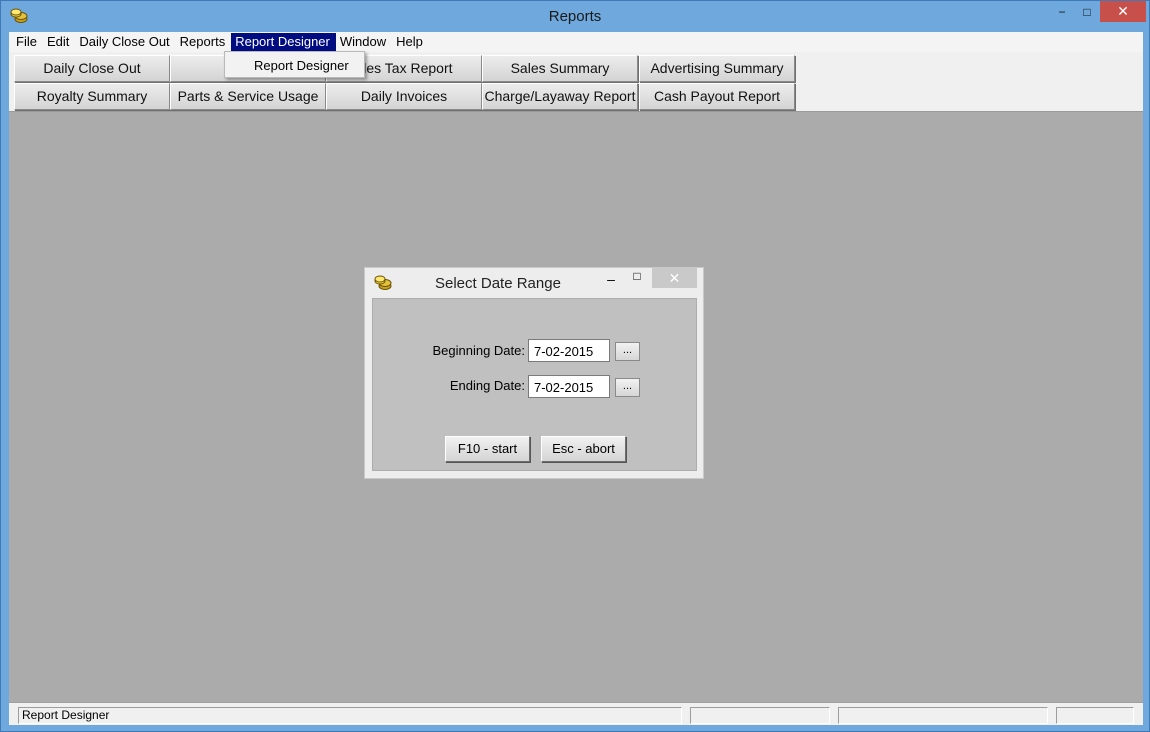 This screenshot has width=1150, height=732. I want to click on menu-daily-close-out: Daily Close Out, so click(125, 42).